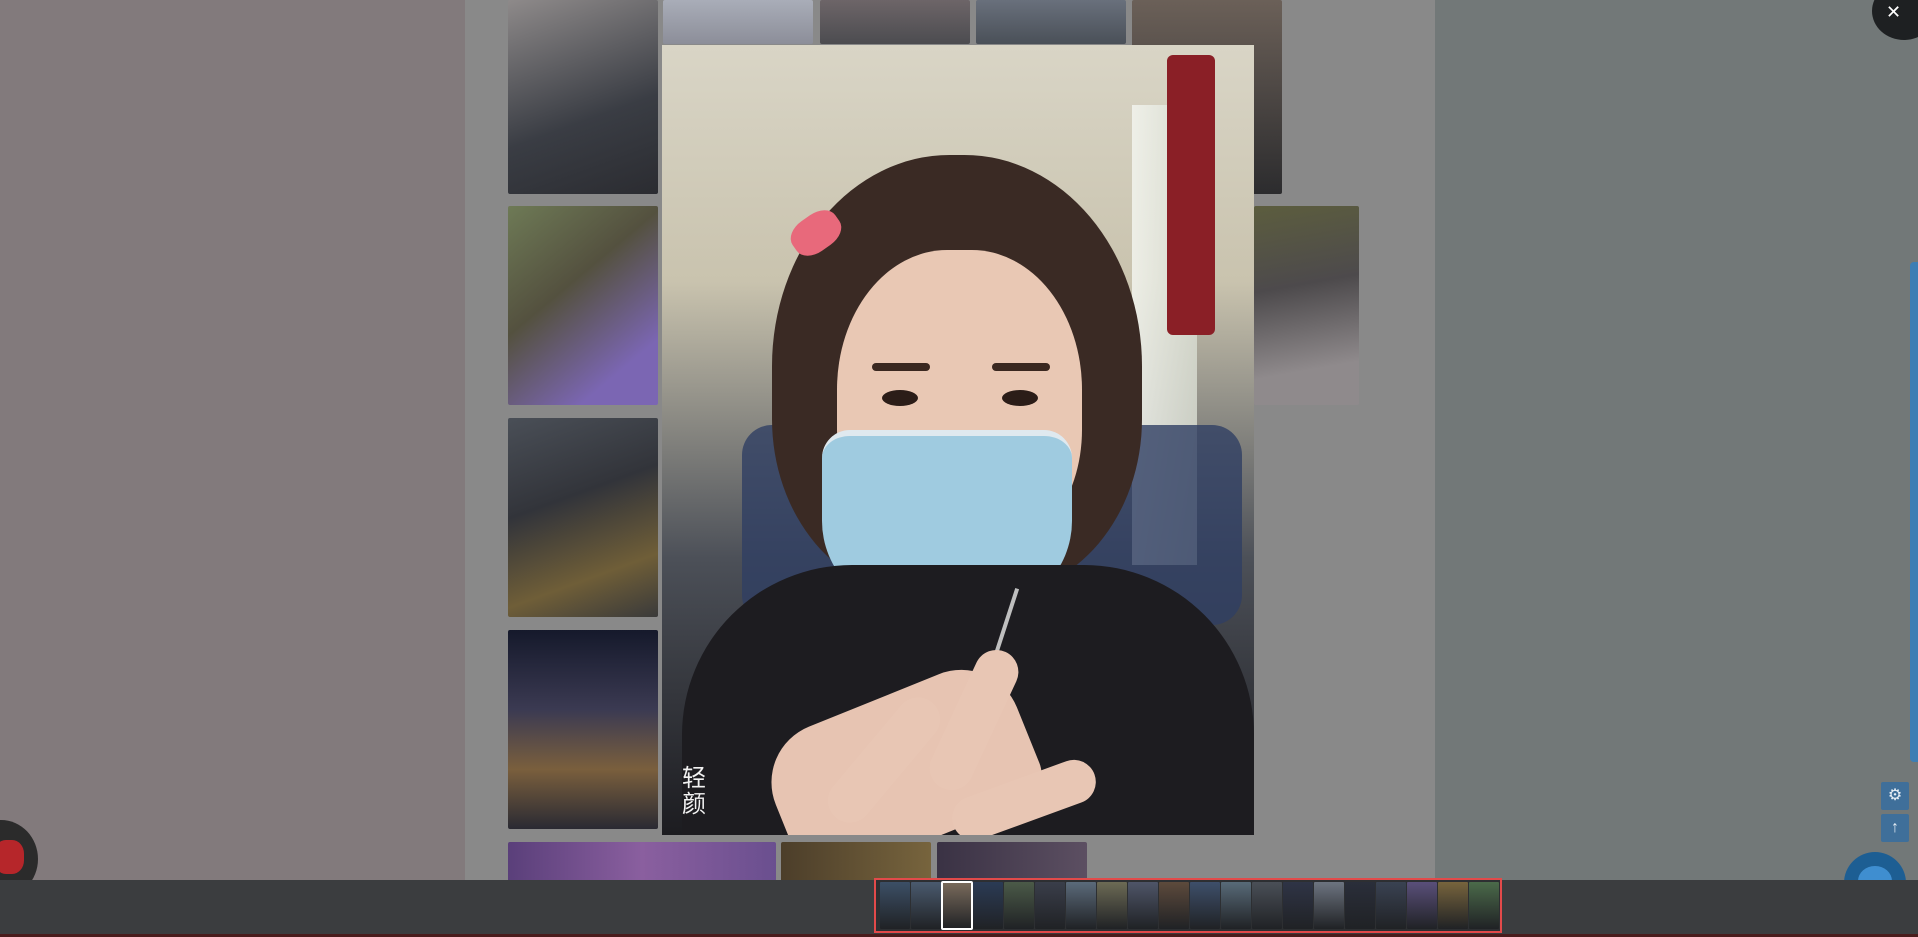  What do you see at coordinates (1191, 195) in the screenshot?
I see `grab-handle` at bounding box center [1191, 195].